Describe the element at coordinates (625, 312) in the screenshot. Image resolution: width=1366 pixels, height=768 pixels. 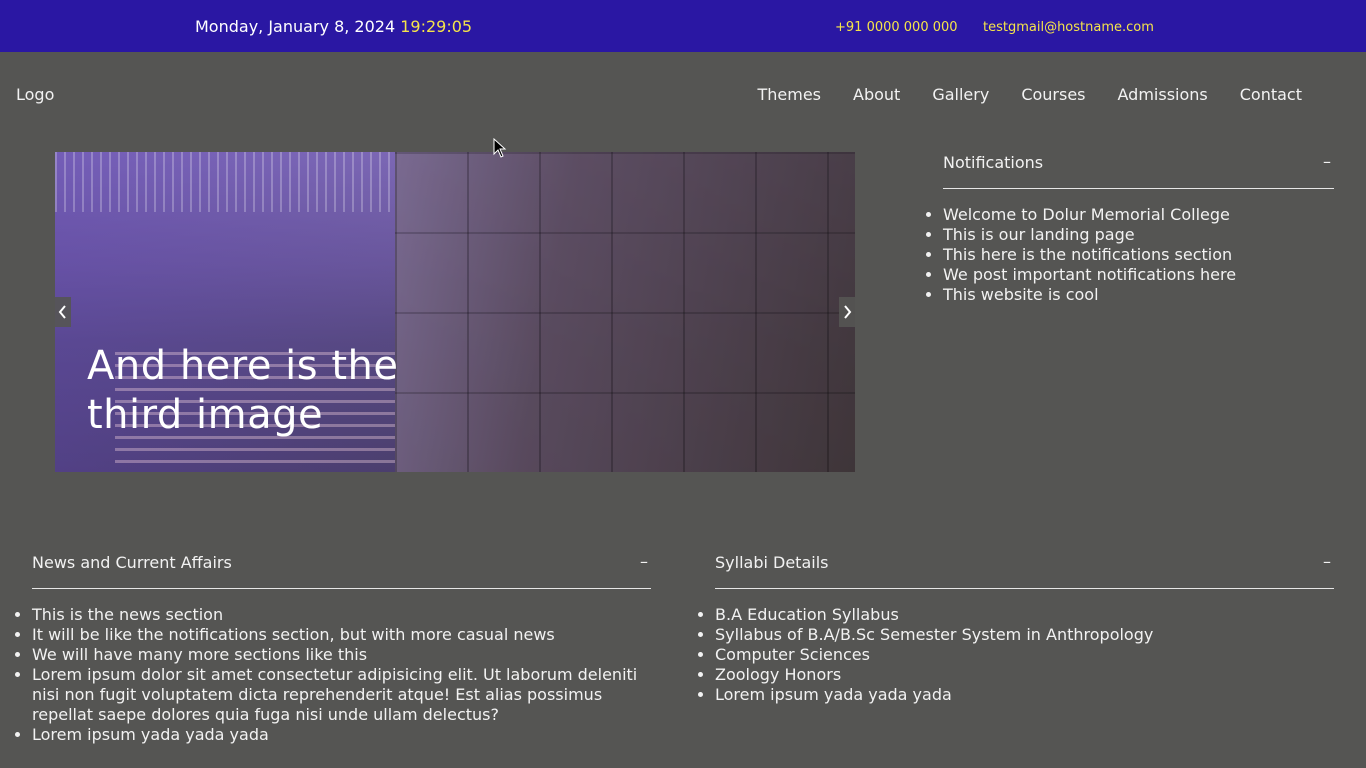
I see `carousel-image-wall` at that location.